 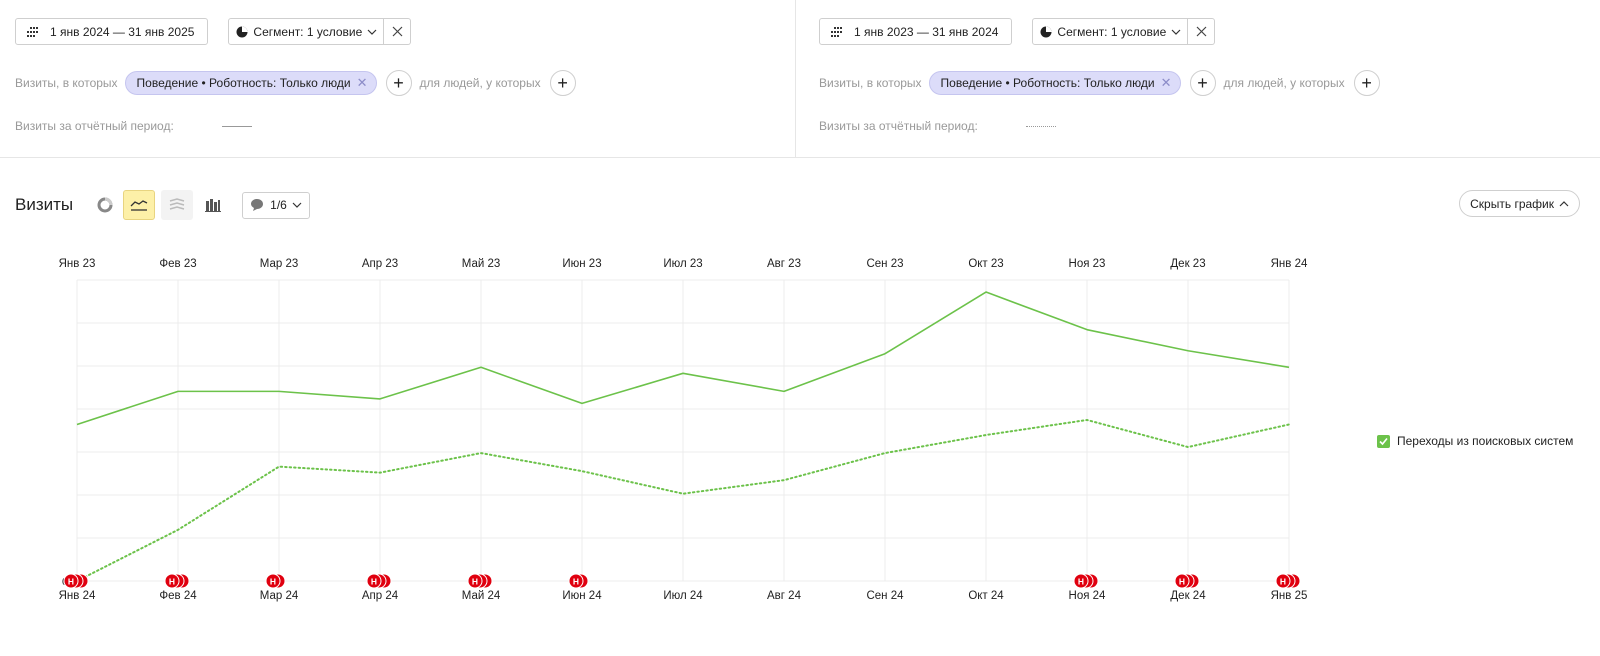 I want to click on pie-chart-icon, so click(x=105, y=205).